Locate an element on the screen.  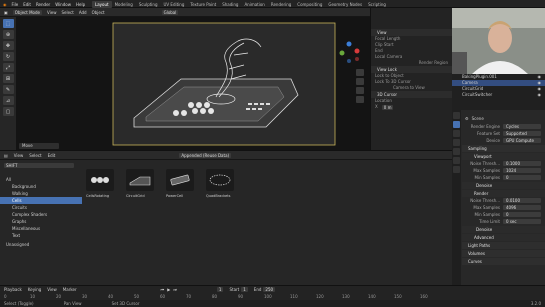
current-frame-field: 1 is located at coordinates (220, 289).